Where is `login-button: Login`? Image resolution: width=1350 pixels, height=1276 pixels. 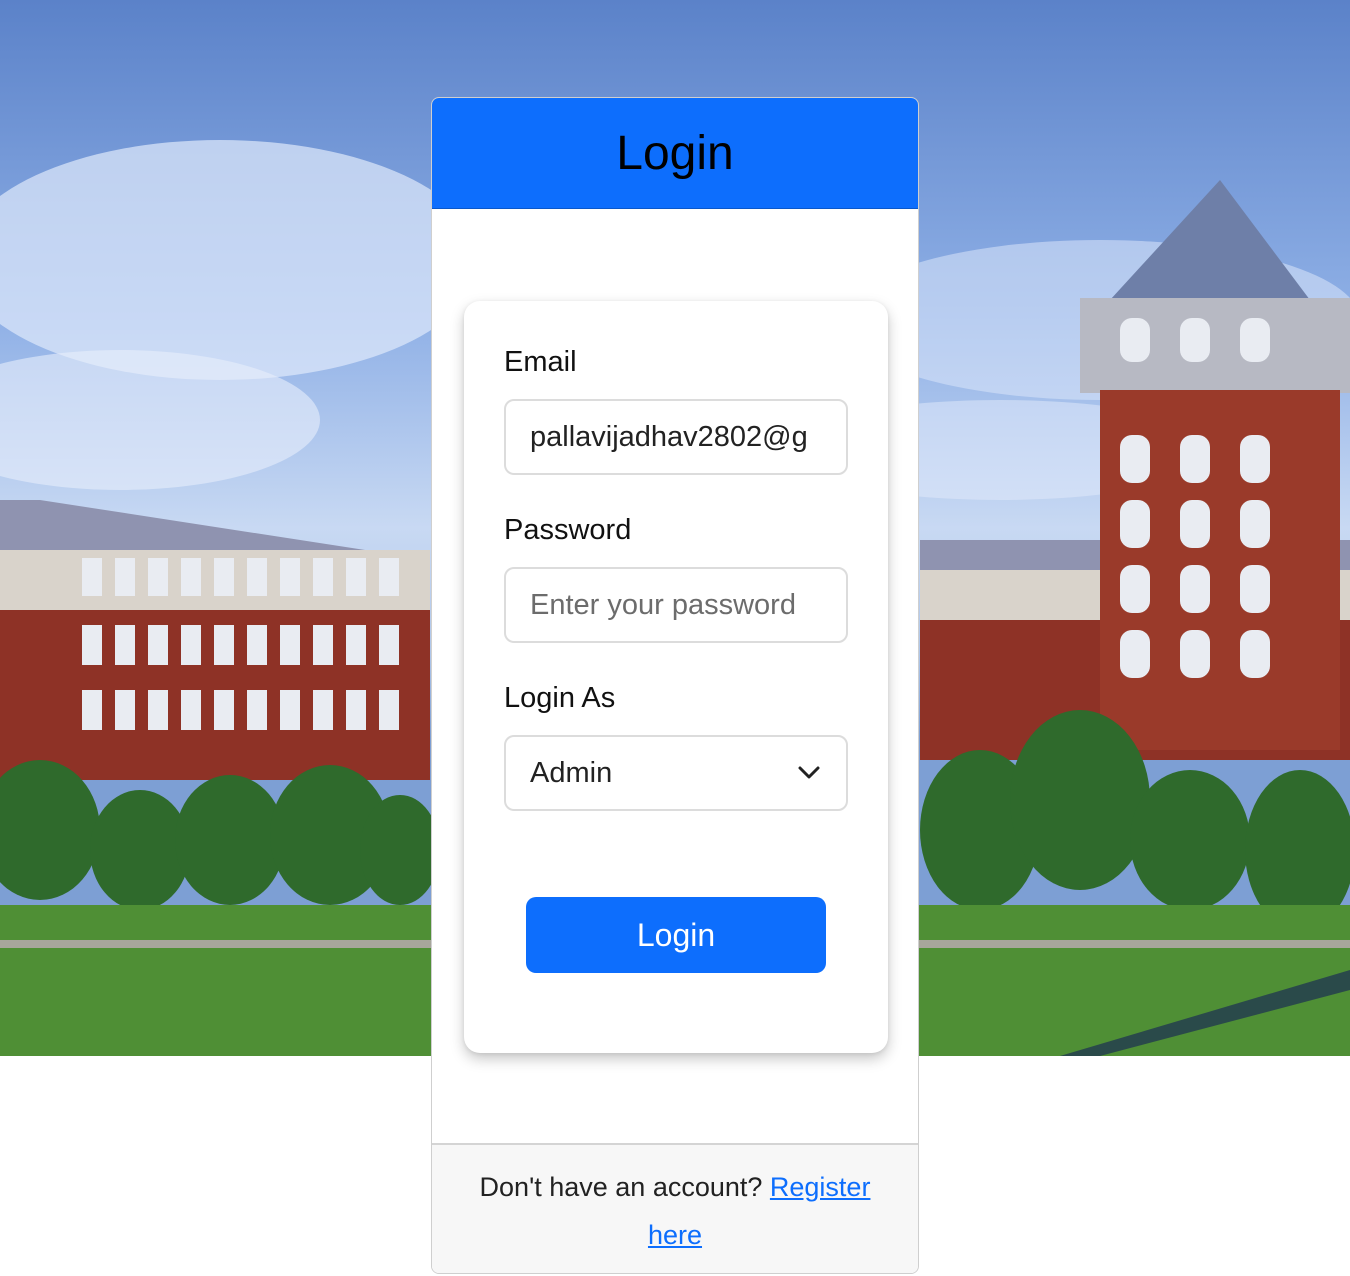
login-button: Login is located at coordinates (676, 935).